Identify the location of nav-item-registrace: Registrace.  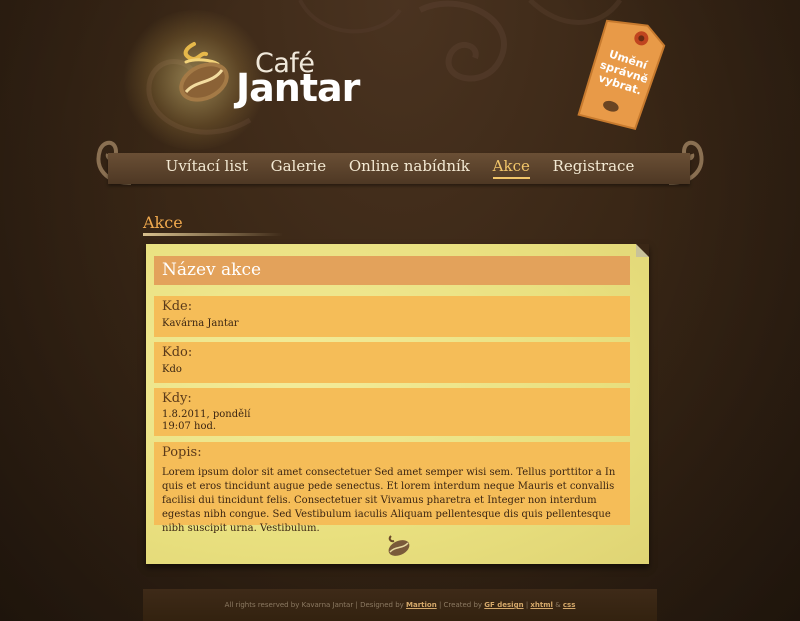
(594, 167).